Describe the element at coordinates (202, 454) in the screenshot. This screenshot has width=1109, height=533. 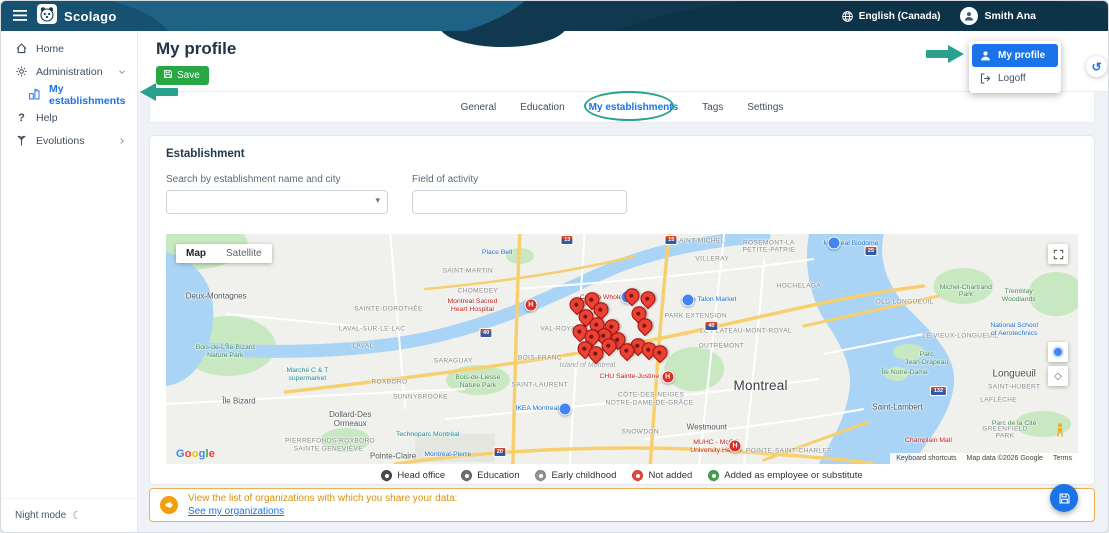
I see `google-logo-letter: g` at that location.